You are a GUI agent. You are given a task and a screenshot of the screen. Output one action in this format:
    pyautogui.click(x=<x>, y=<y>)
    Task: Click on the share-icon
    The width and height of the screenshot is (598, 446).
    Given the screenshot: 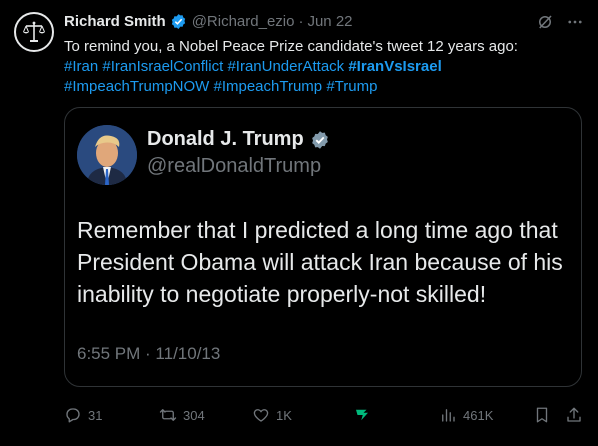 What is the action you would take?
    pyautogui.click(x=574, y=414)
    